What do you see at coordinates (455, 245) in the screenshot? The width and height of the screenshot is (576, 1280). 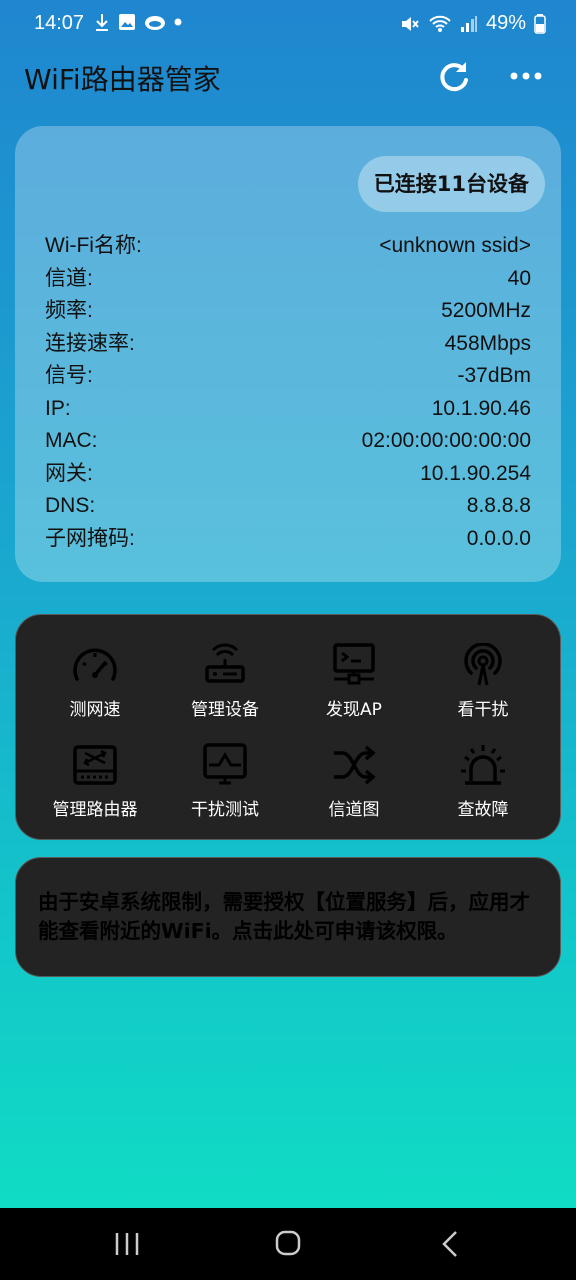 I see `info-value: <unknown ssid>` at bounding box center [455, 245].